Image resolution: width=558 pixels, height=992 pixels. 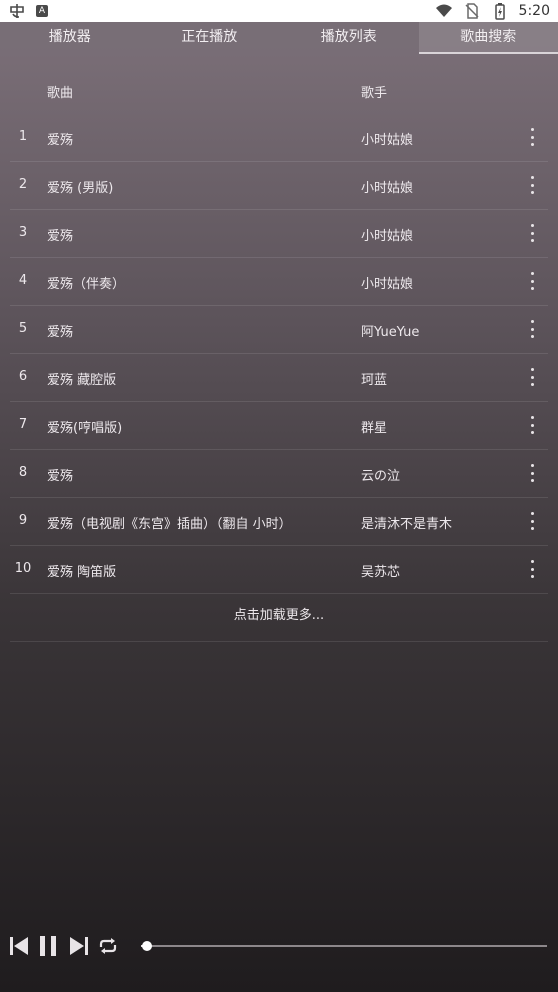 What do you see at coordinates (381, 476) in the screenshot?
I see `row-artist: 云の泣` at bounding box center [381, 476].